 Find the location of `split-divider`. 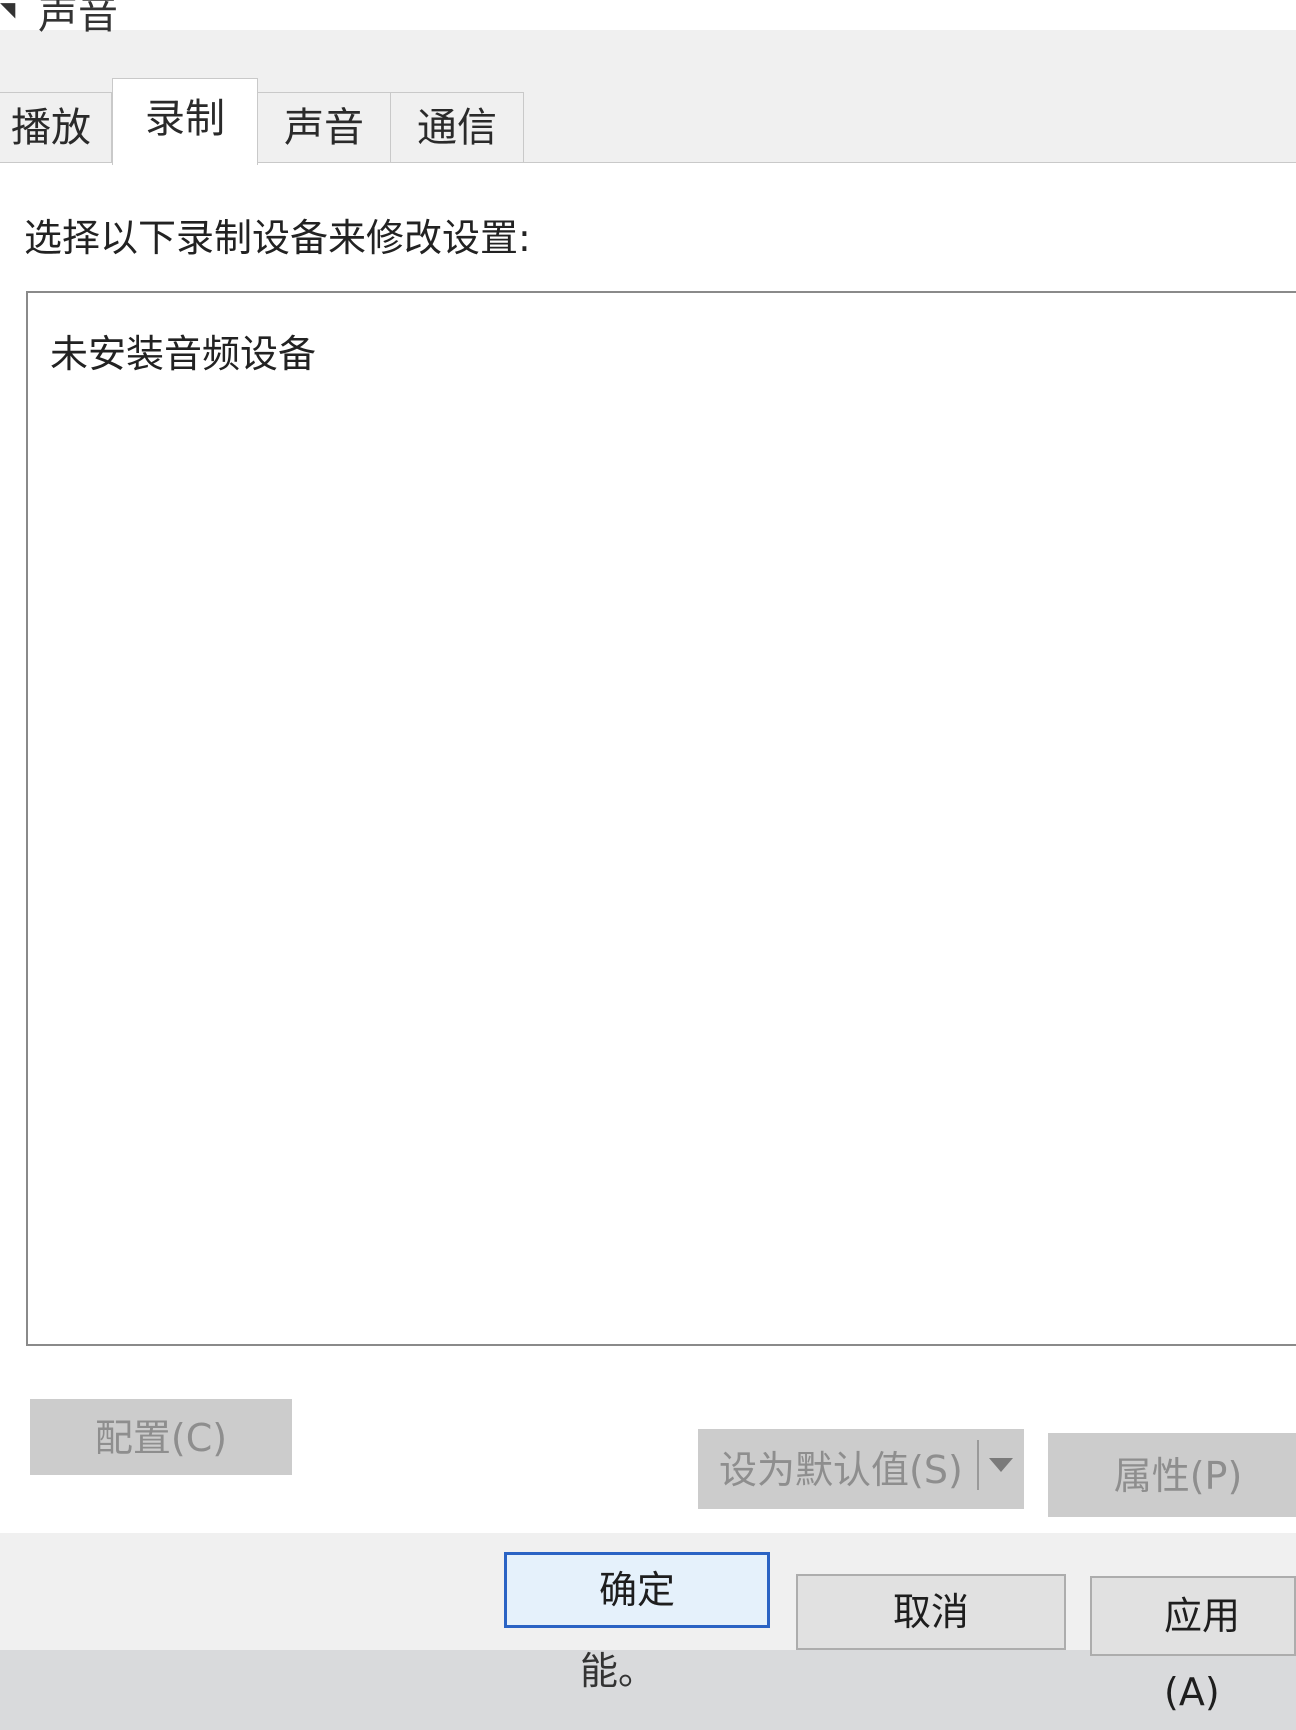

split-divider is located at coordinates (978, 1465).